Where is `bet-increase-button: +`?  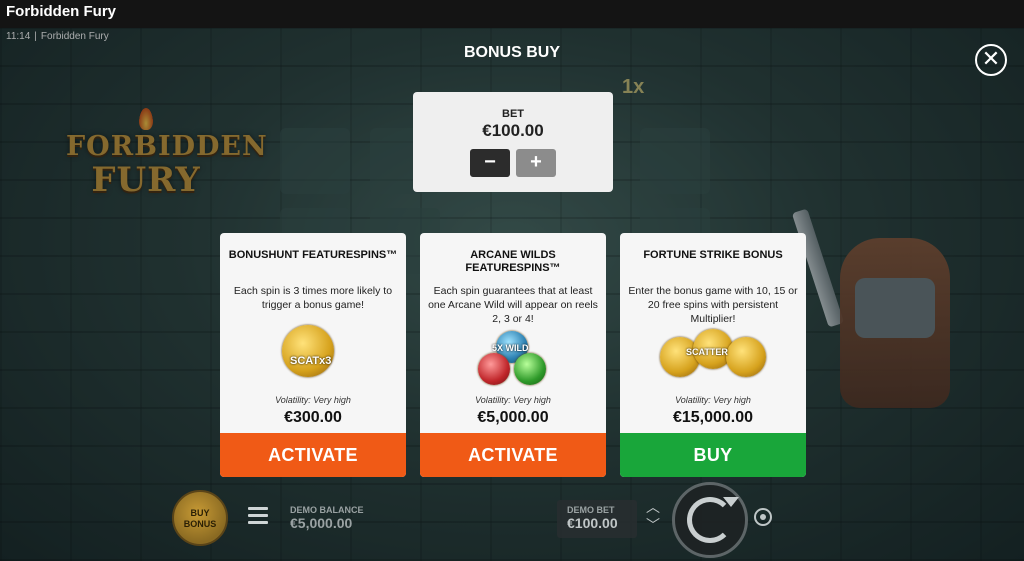 bet-increase-button: + is located at coordinates (536, 163).